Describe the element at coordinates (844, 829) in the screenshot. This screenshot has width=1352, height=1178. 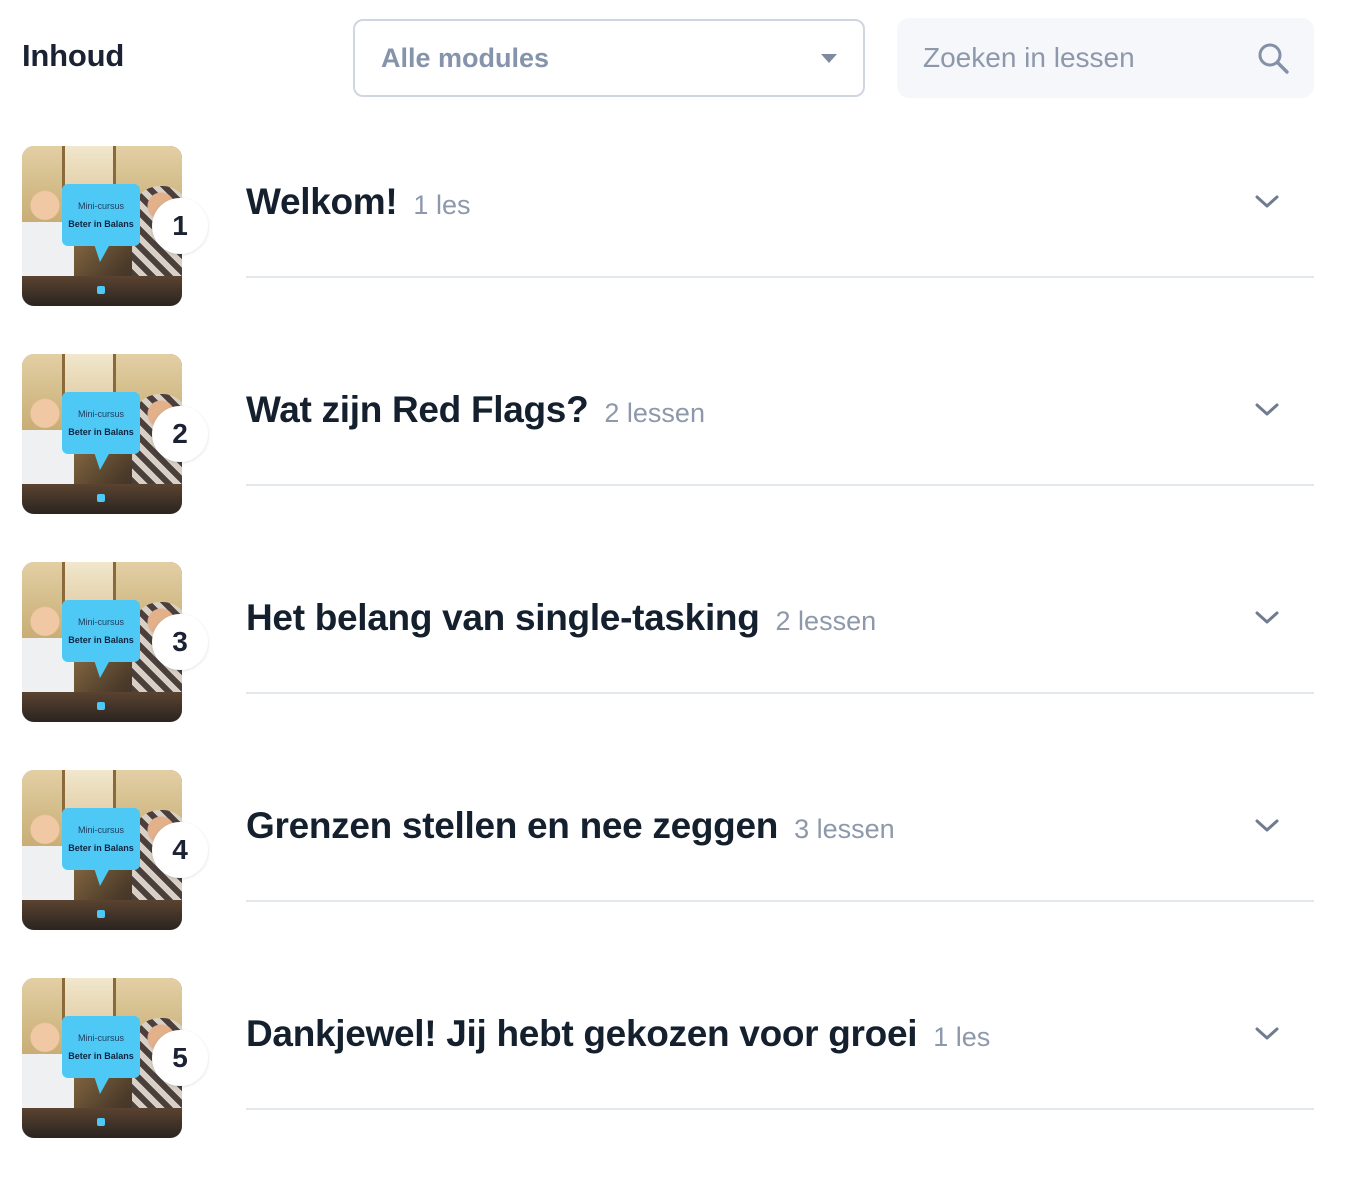
I see `lesson-count: 3 lessen` at that location.